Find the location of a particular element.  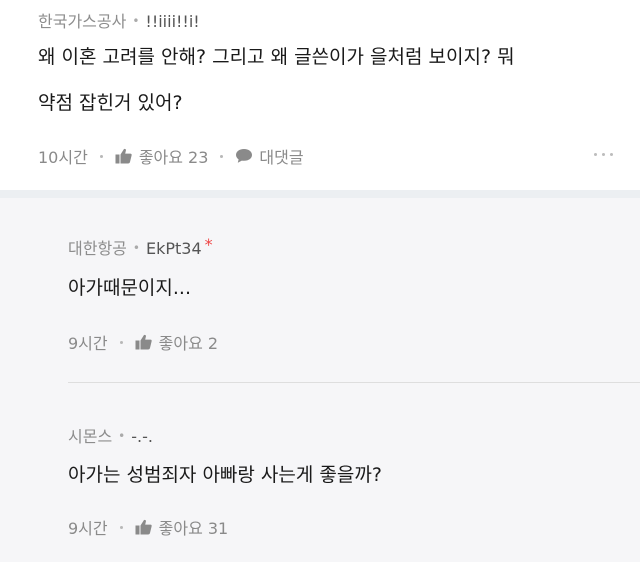

section-divider is located at coordinates (320, 194).